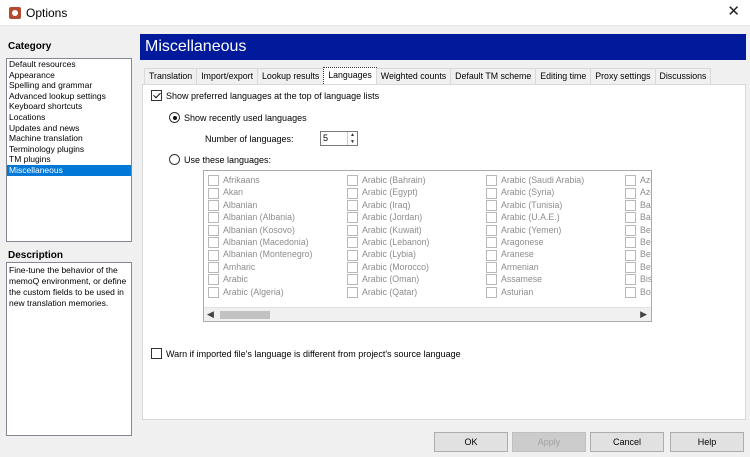 The width and height of the screenshot is (750, 457). Describe the element at coordinates (388, 242) in the screenshot. I see `language-item: Arabic (Lebanon)` at that location.